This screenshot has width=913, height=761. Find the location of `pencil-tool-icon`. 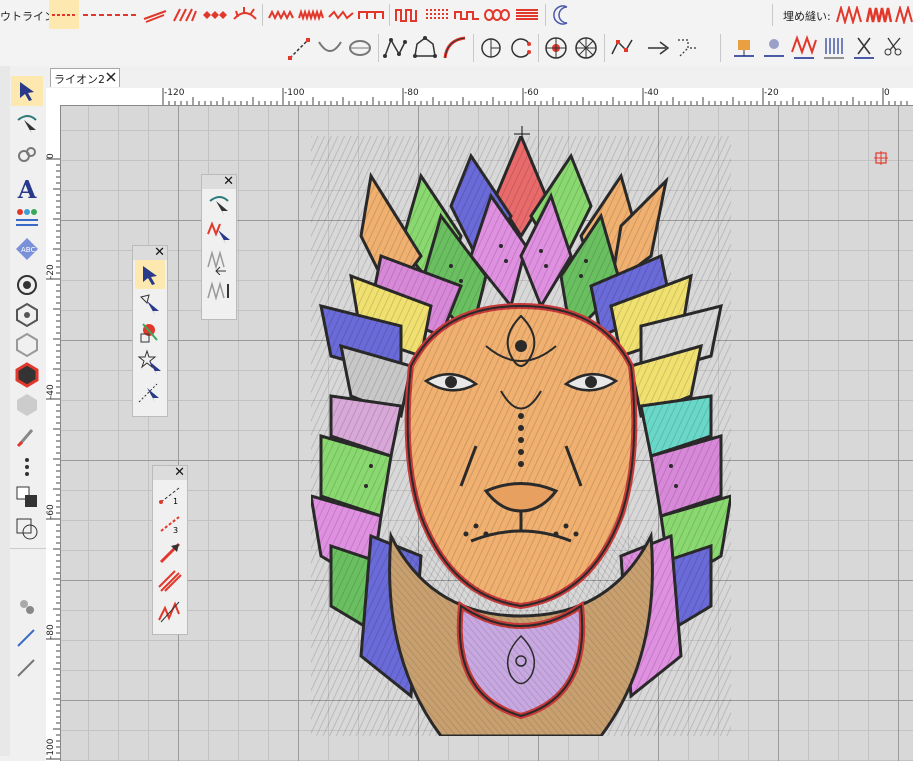

pencil-tool-icon is located at coordinates (27, 667).